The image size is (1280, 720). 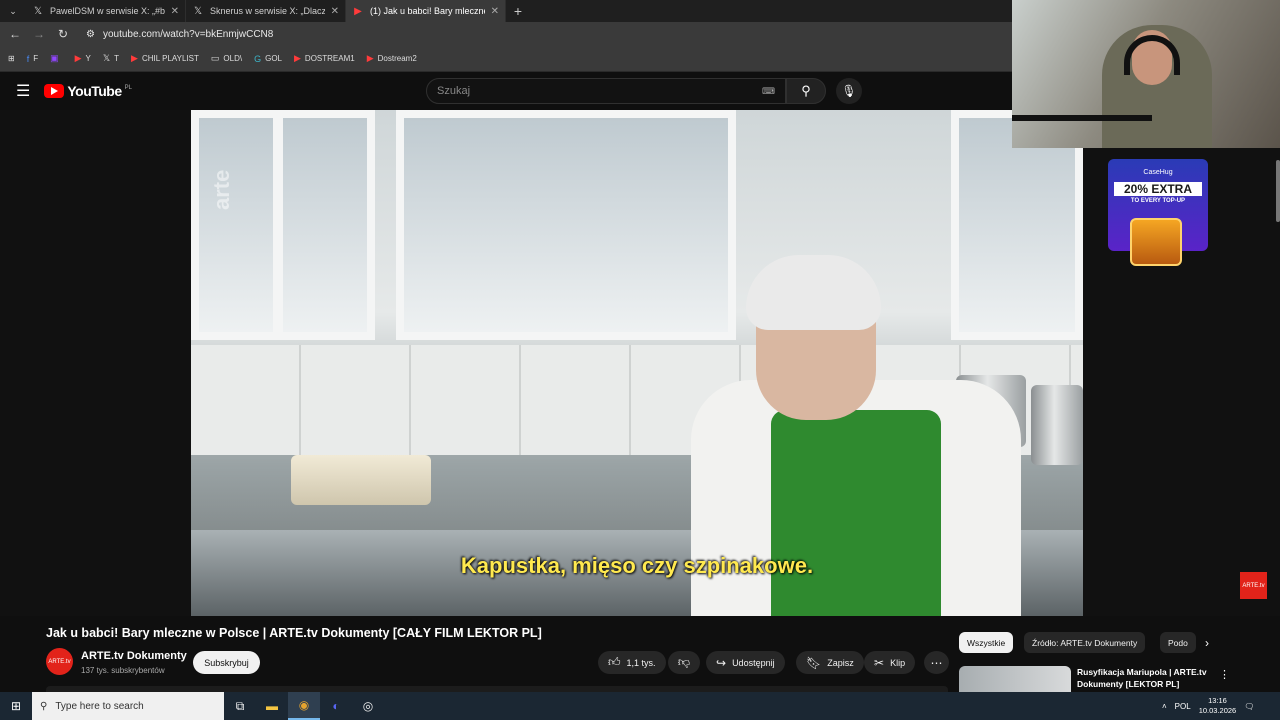 I want to click on bookmark-item: ▶ DOSTREAM1, so click(x=324, y=58).